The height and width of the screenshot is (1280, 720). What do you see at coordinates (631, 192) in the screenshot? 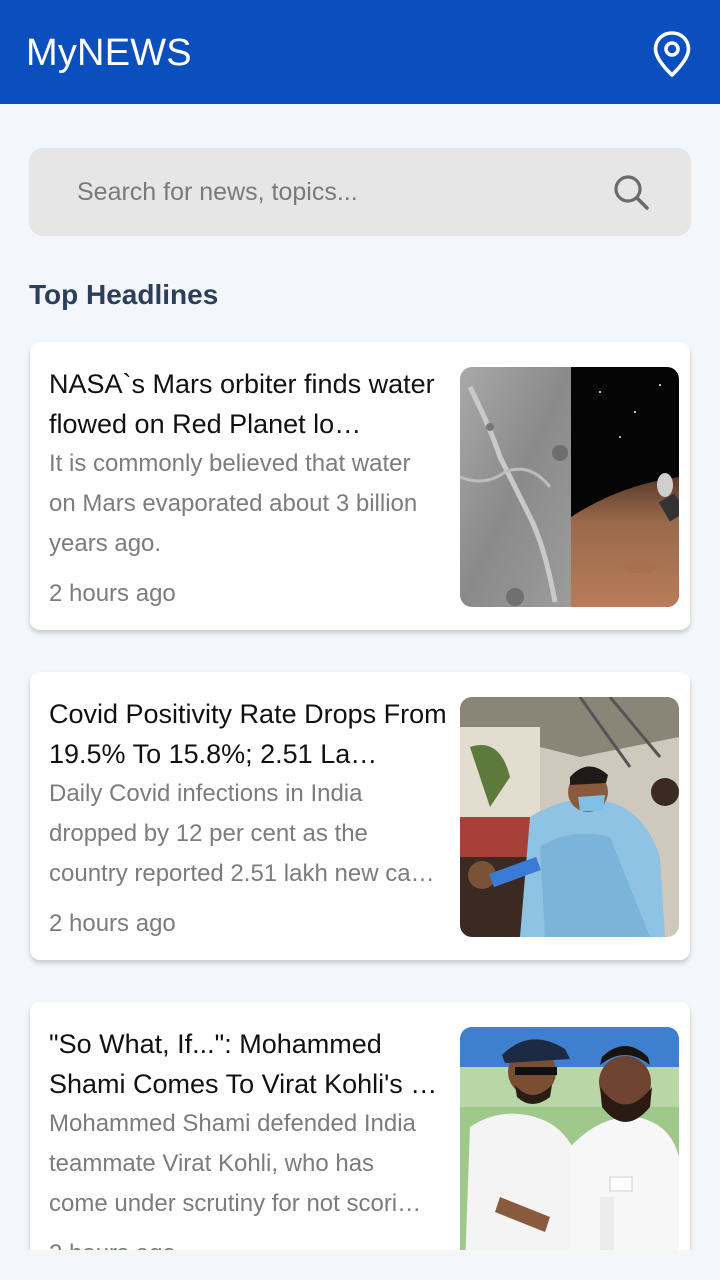
I see `search-icon` at bounding box center [631, 192].